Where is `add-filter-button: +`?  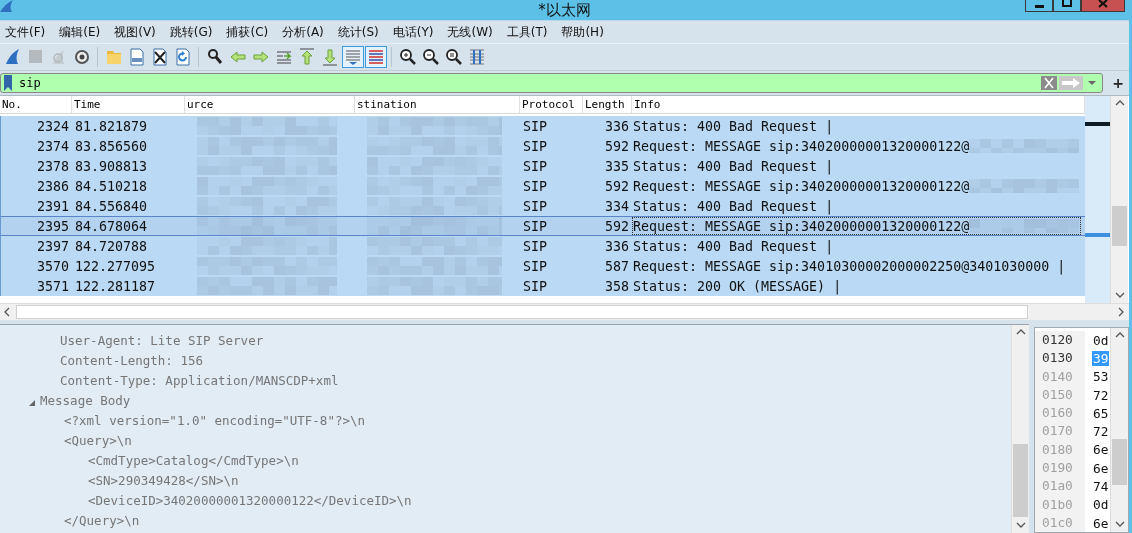
add-filter-button: + is located at coordinates (1118, 83).